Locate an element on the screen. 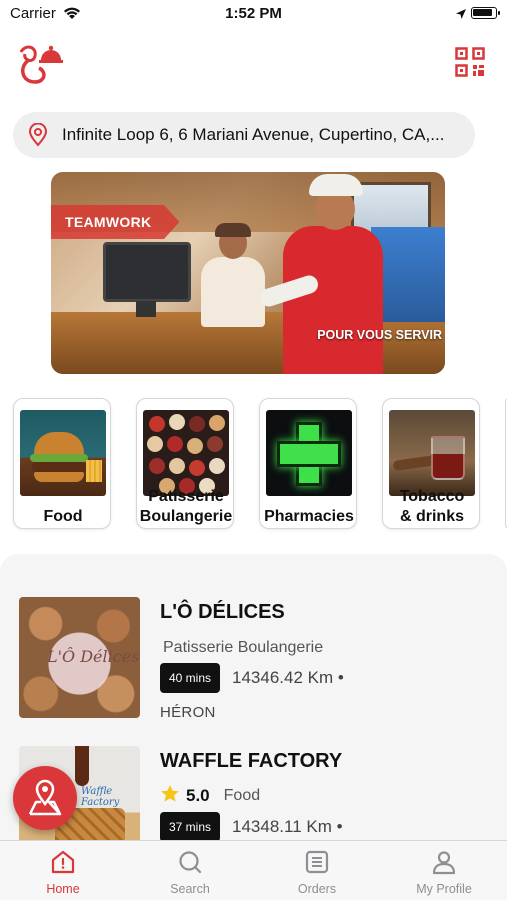  shop-distance: 14348.11 Km • is located at coordinates (287, 826).